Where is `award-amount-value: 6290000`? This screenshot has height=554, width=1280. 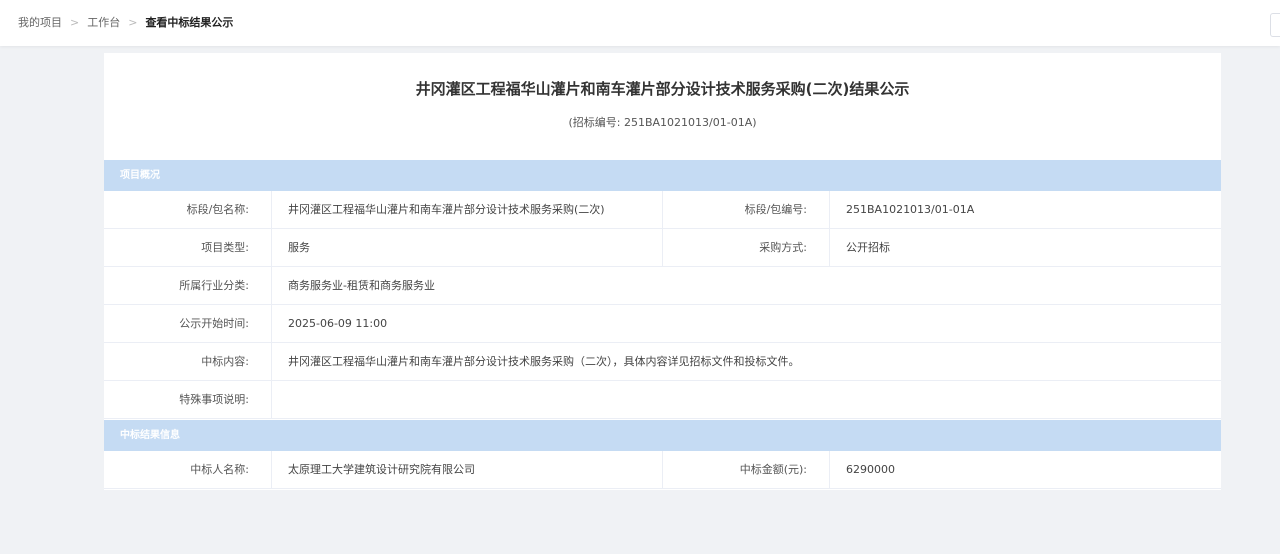
award-amount-value: 6290000 is located at coordinates (870, 469).